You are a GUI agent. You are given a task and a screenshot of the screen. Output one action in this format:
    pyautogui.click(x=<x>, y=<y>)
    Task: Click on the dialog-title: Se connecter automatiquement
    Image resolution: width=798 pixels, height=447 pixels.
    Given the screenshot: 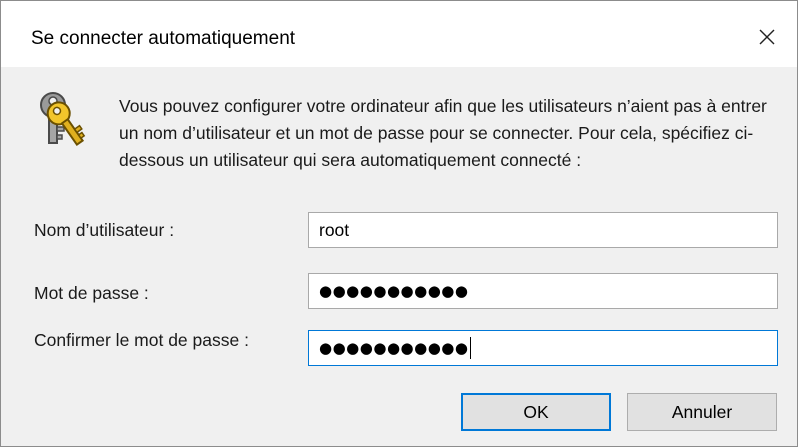 What is the action you would take?
    pyautogui.click(x=163, y=38)
    